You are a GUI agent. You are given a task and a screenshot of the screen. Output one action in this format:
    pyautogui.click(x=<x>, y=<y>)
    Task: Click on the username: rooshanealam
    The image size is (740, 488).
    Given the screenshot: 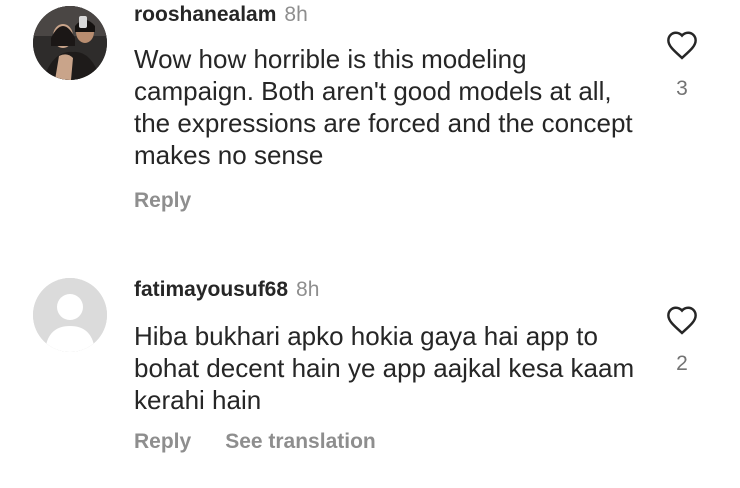 What is the action you would take?
    pyautogui.click(x=205, y=14)
    